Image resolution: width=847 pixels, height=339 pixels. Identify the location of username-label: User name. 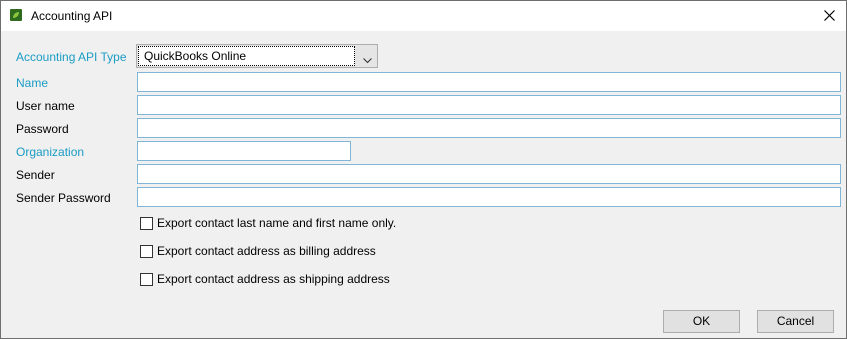
(45, 106).